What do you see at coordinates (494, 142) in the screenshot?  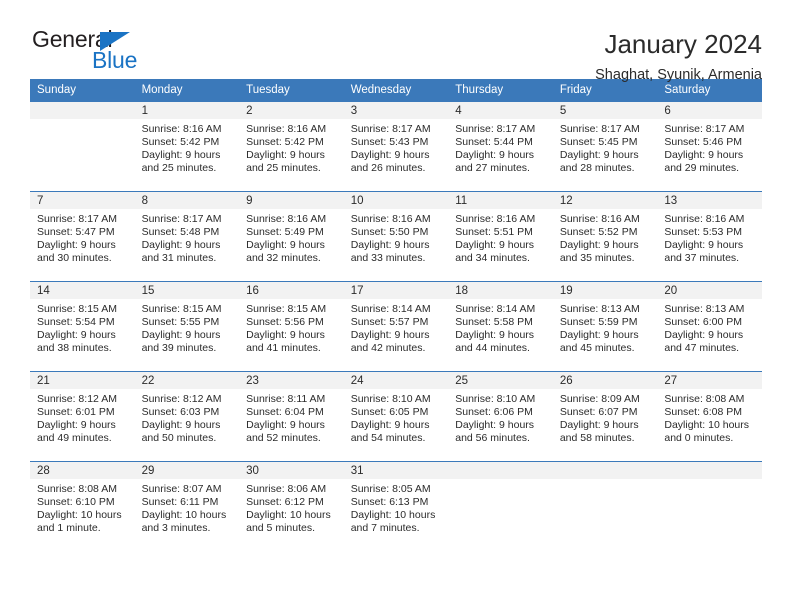 I see `sunset-text: Sunset: 5:44 PM` at bounding box center [494, 142].